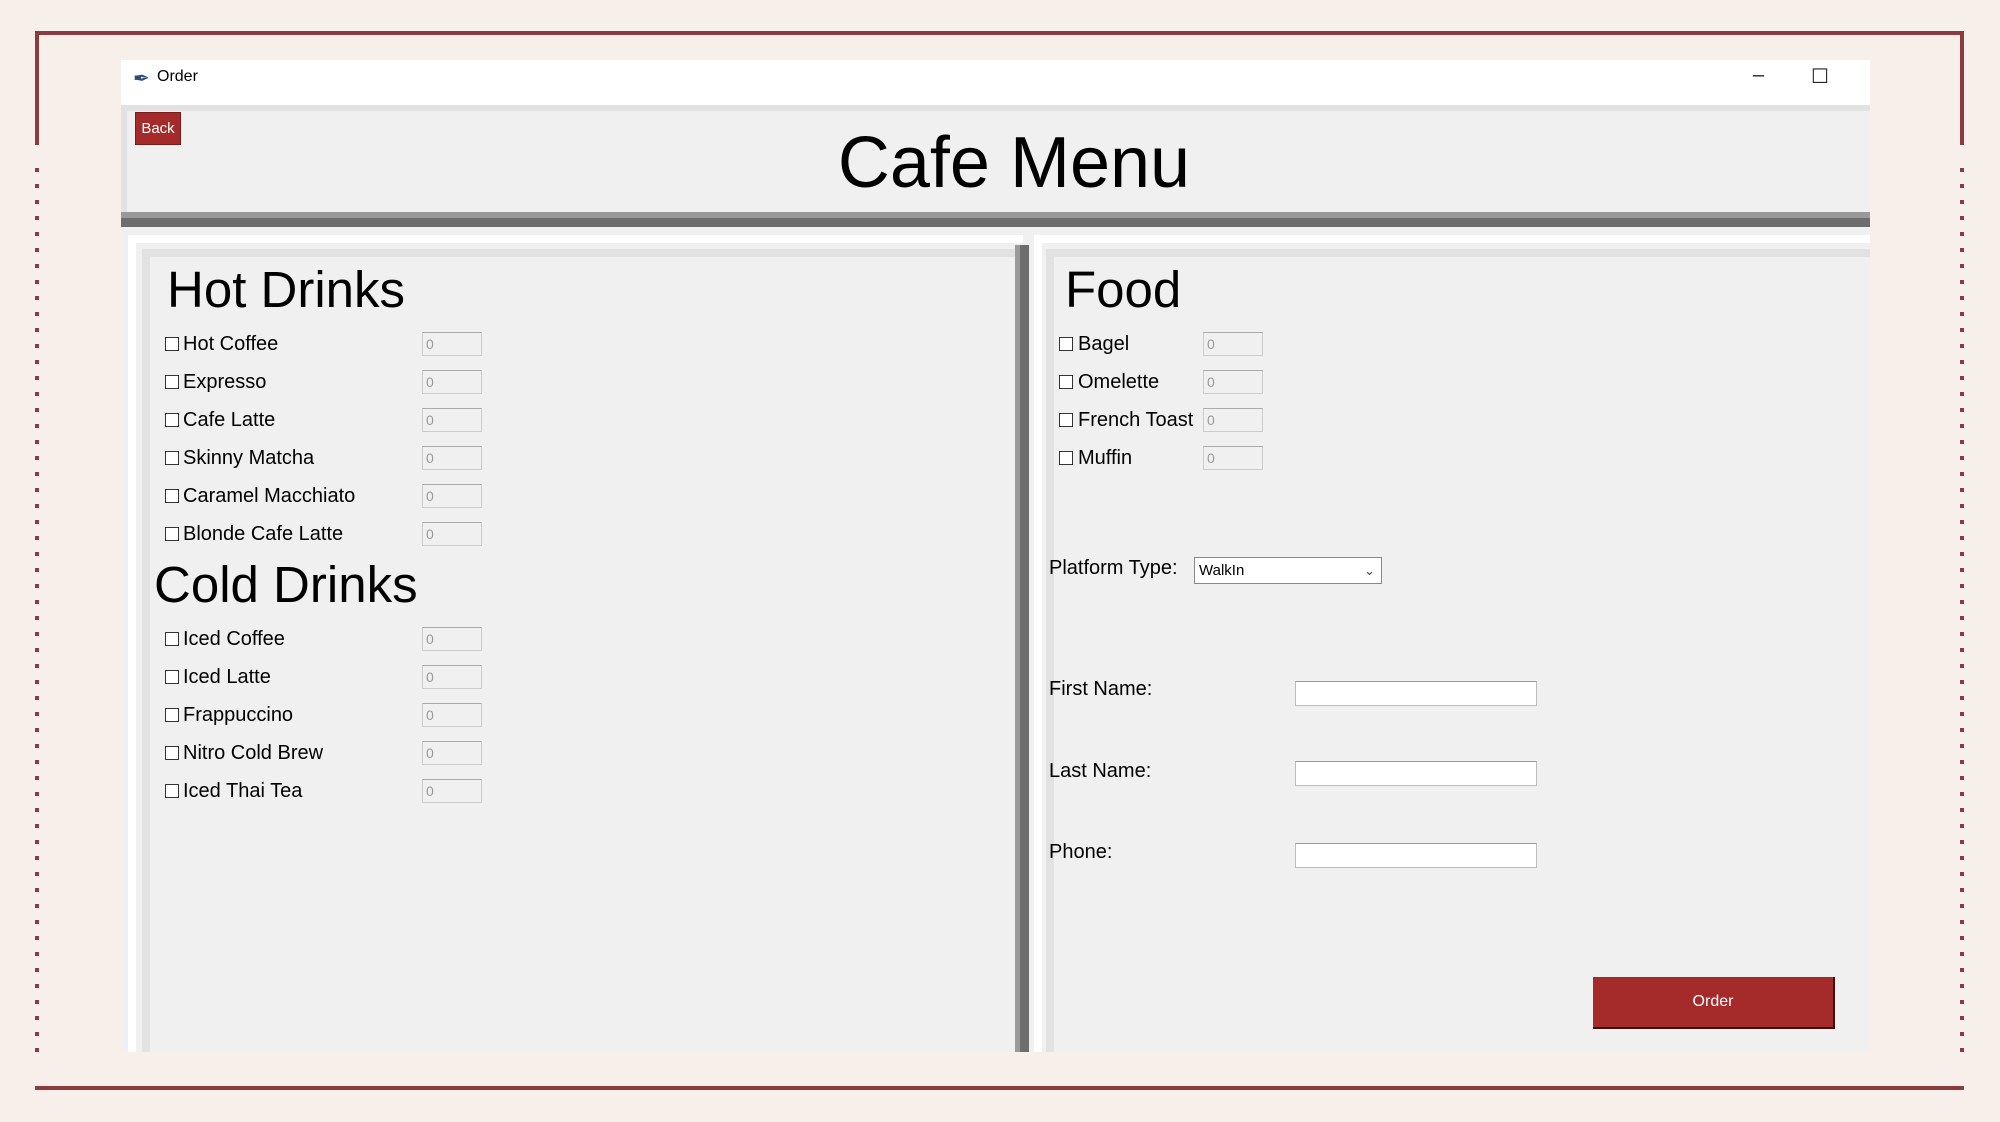  I want to click on item-label: Iced Coffee, so click(234, 639).